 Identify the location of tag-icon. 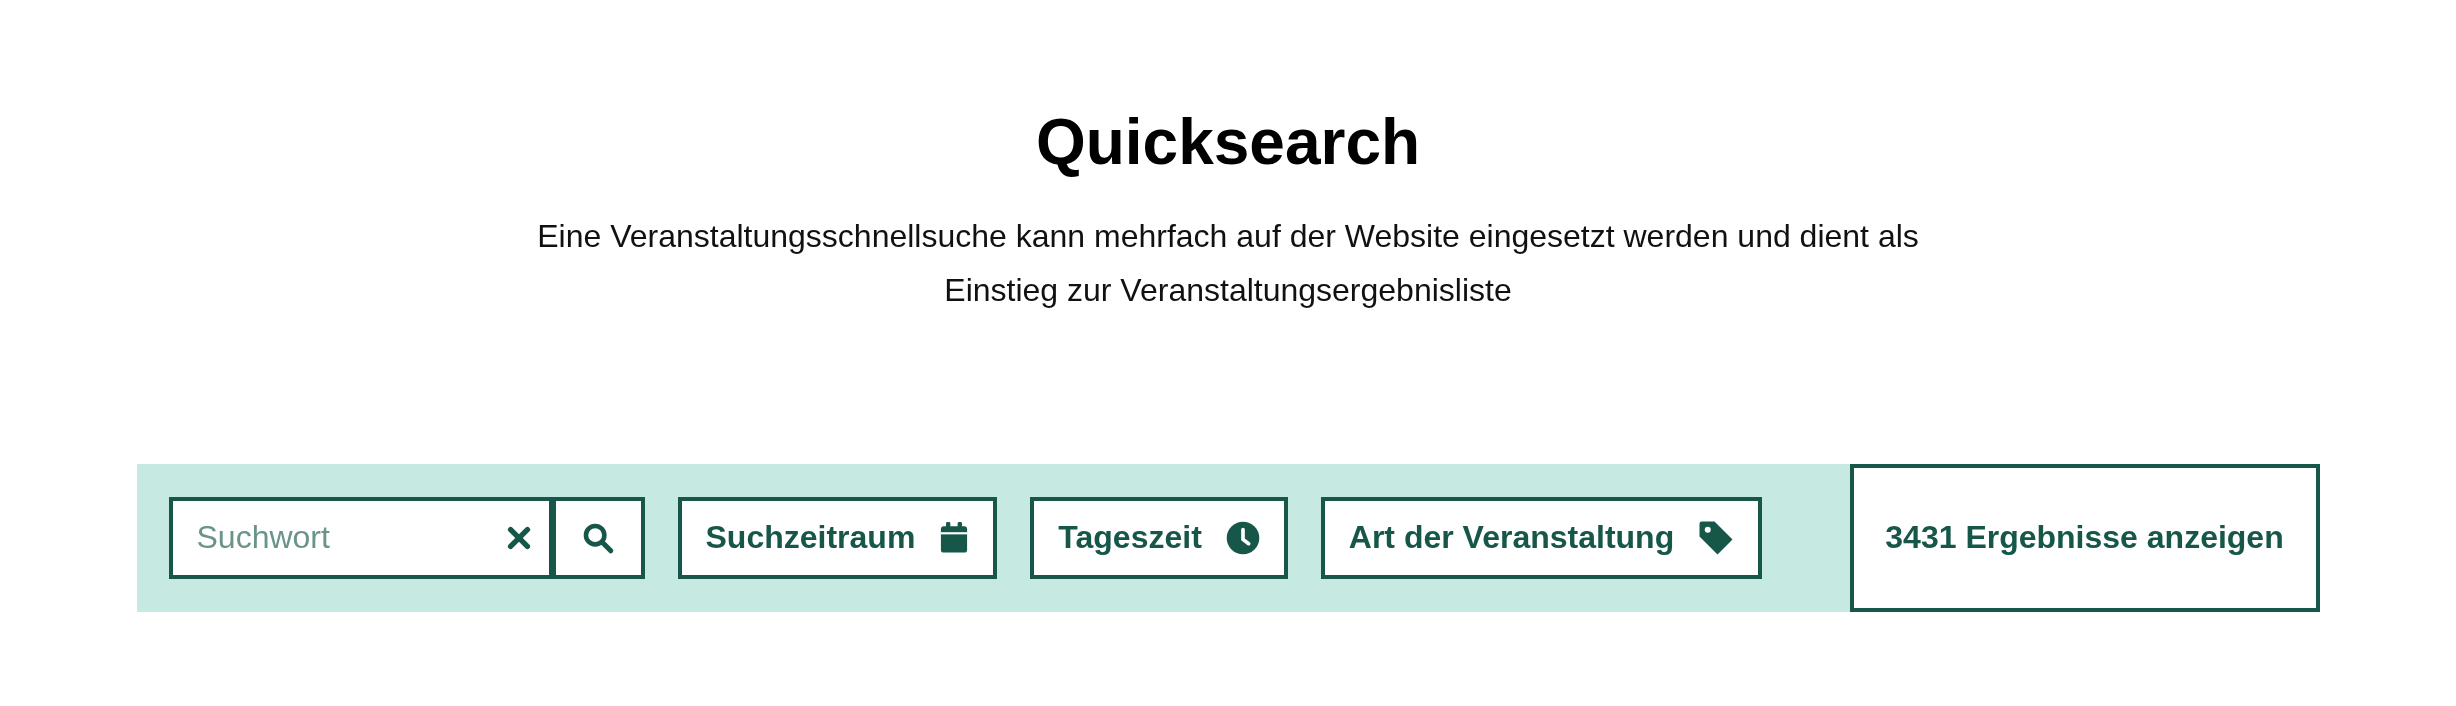
(1716, 537).